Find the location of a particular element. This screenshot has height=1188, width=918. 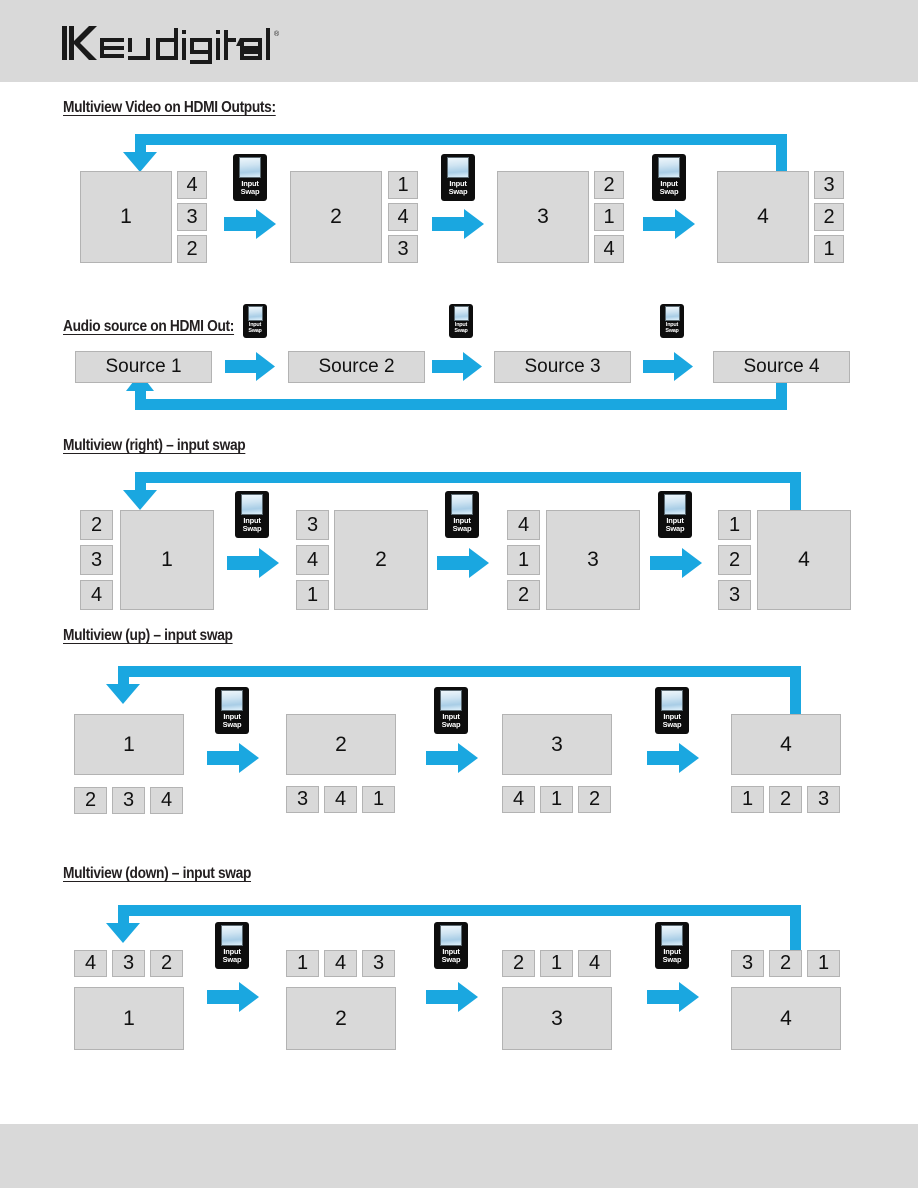

key-digital-logo-mark: ® is located at coordinates (171, 45).